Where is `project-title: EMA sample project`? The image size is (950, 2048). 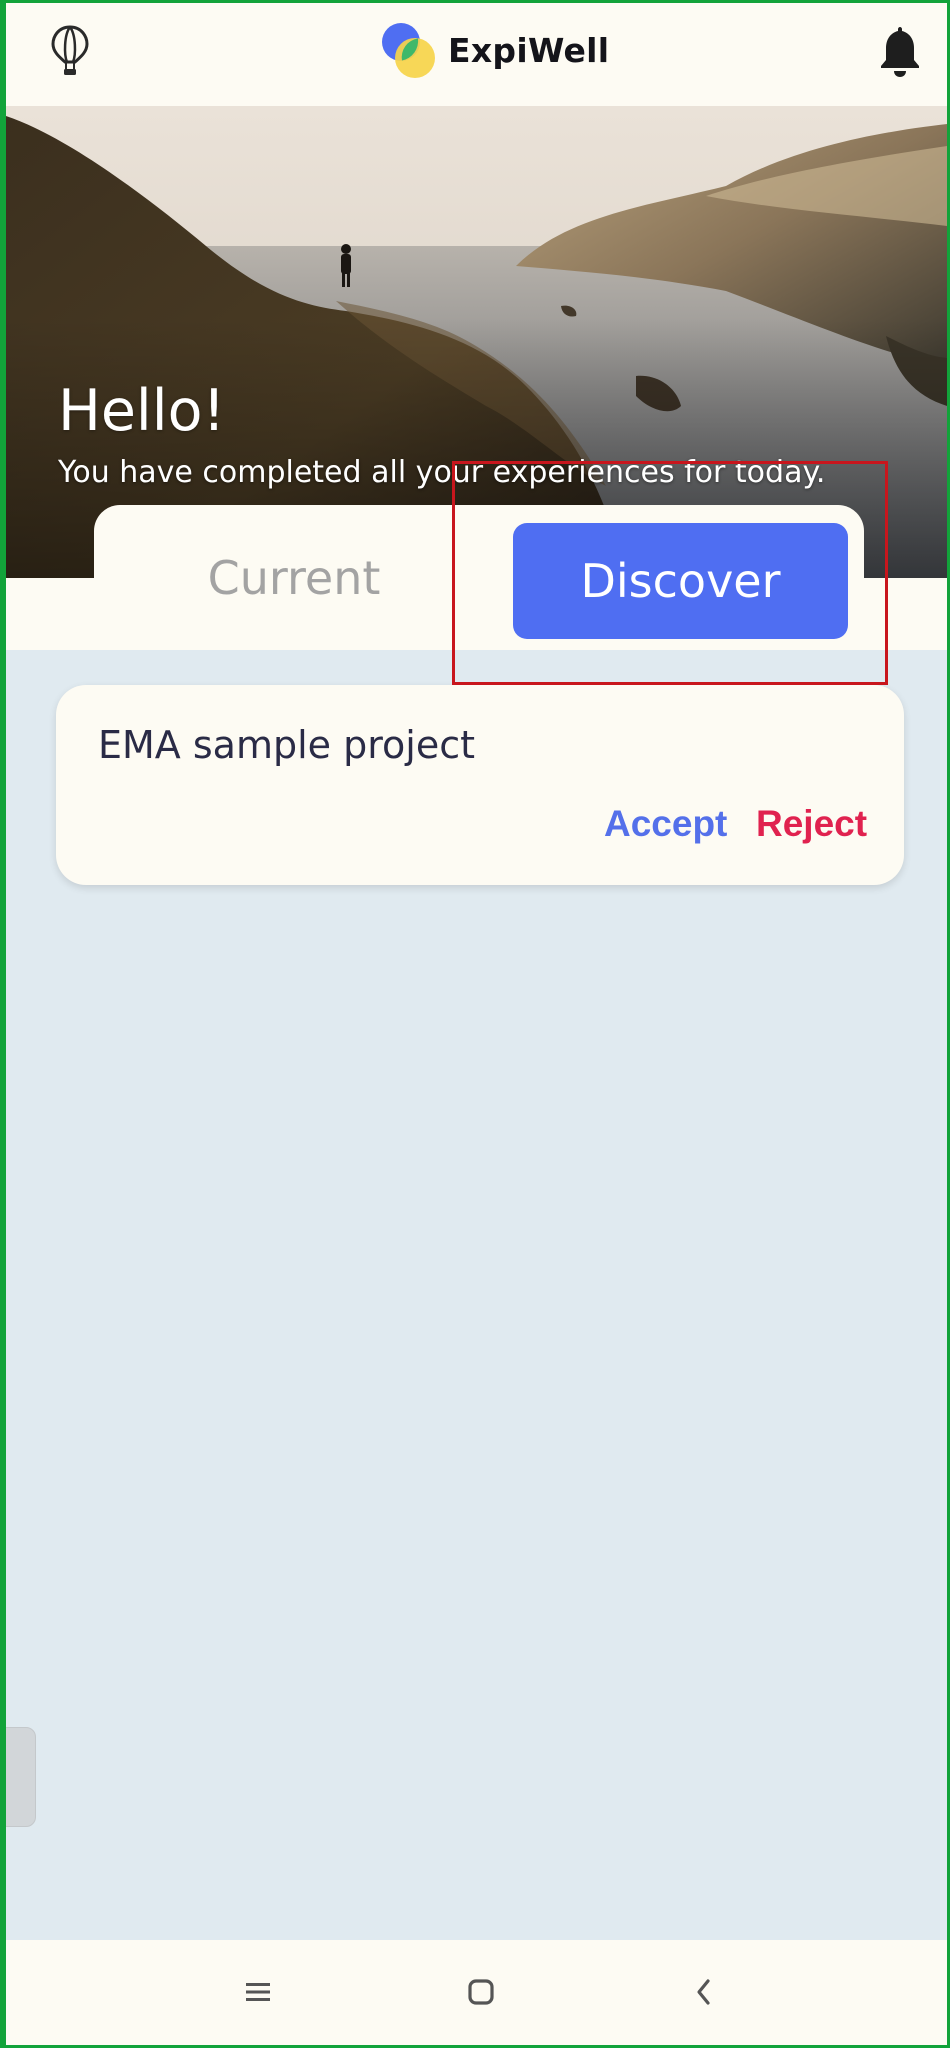 project-title: EMA sample project is located at coordinates (286, 745).